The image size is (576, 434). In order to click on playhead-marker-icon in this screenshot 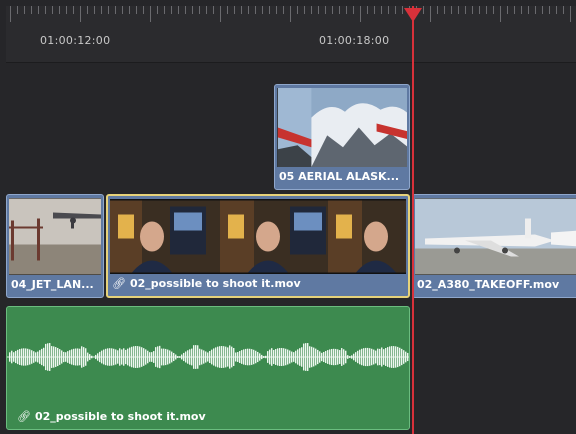, I will do `click(413, 15)`.